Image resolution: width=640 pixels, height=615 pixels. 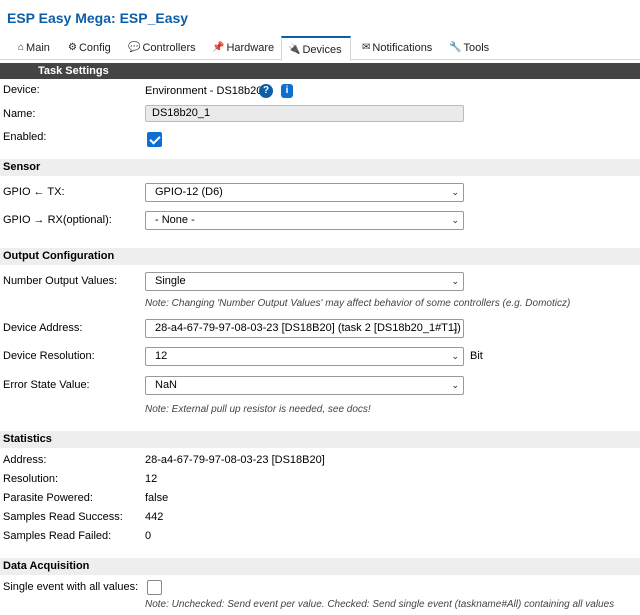 What do you see at coordinates (46, 385) in the screenshot?
I see `error-state-label: Error State Value:` at bounding box center [46, 385].